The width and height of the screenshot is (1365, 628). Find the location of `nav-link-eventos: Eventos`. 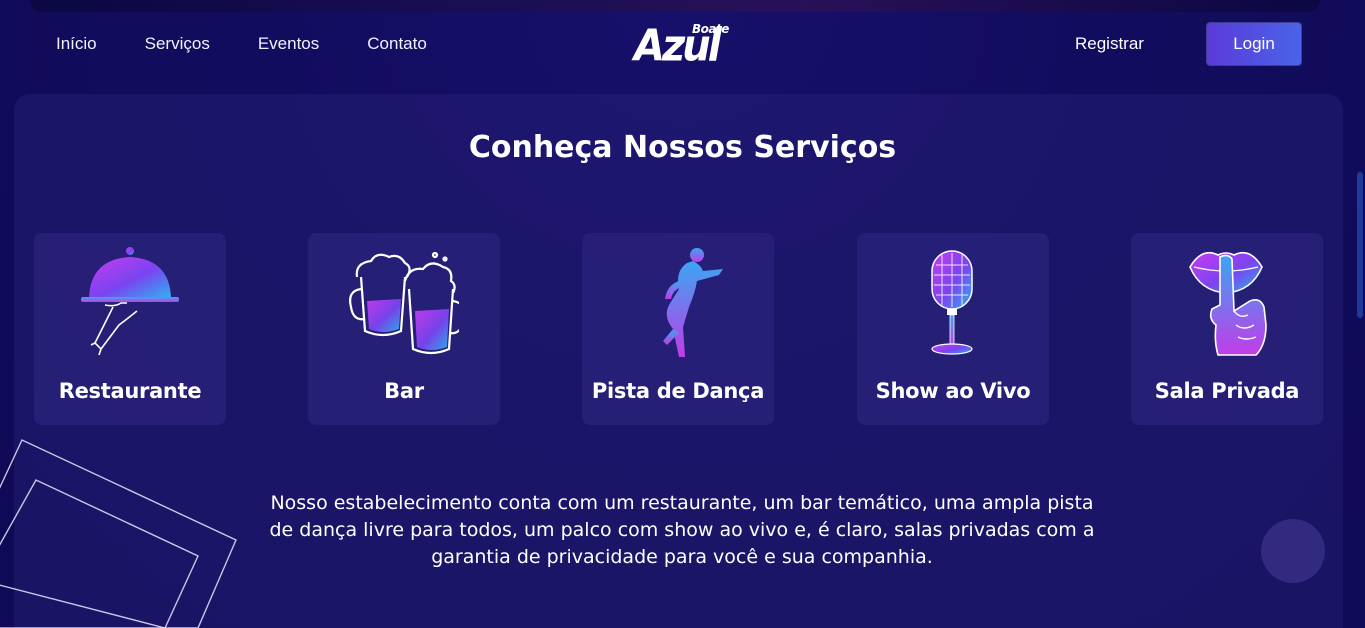

nav-link-eventos: Eventos is located at coordinates (288, 44).